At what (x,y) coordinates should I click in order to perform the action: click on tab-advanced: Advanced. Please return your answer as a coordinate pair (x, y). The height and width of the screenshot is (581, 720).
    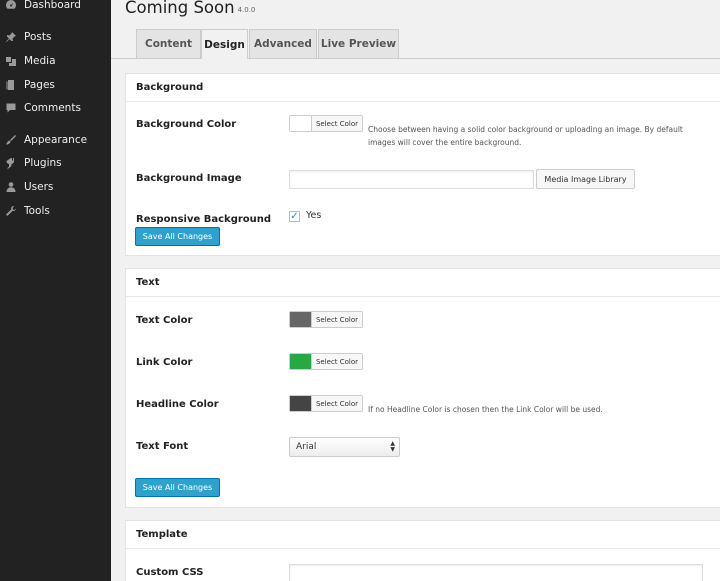
    Looking at the image, I should click on (283, 43).